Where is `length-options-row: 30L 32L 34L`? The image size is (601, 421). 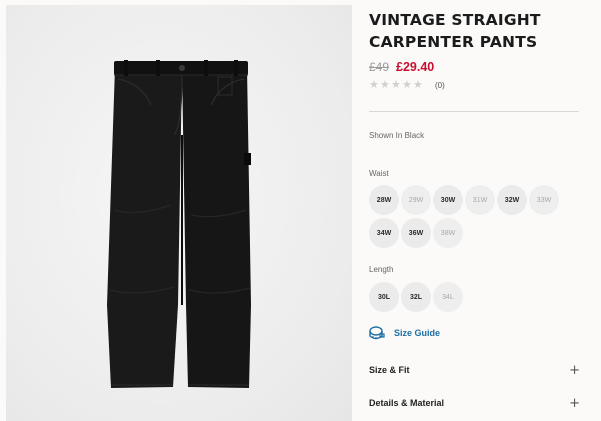
length-options-row: 30L 32L 34L is located at coordinates (416, 297).